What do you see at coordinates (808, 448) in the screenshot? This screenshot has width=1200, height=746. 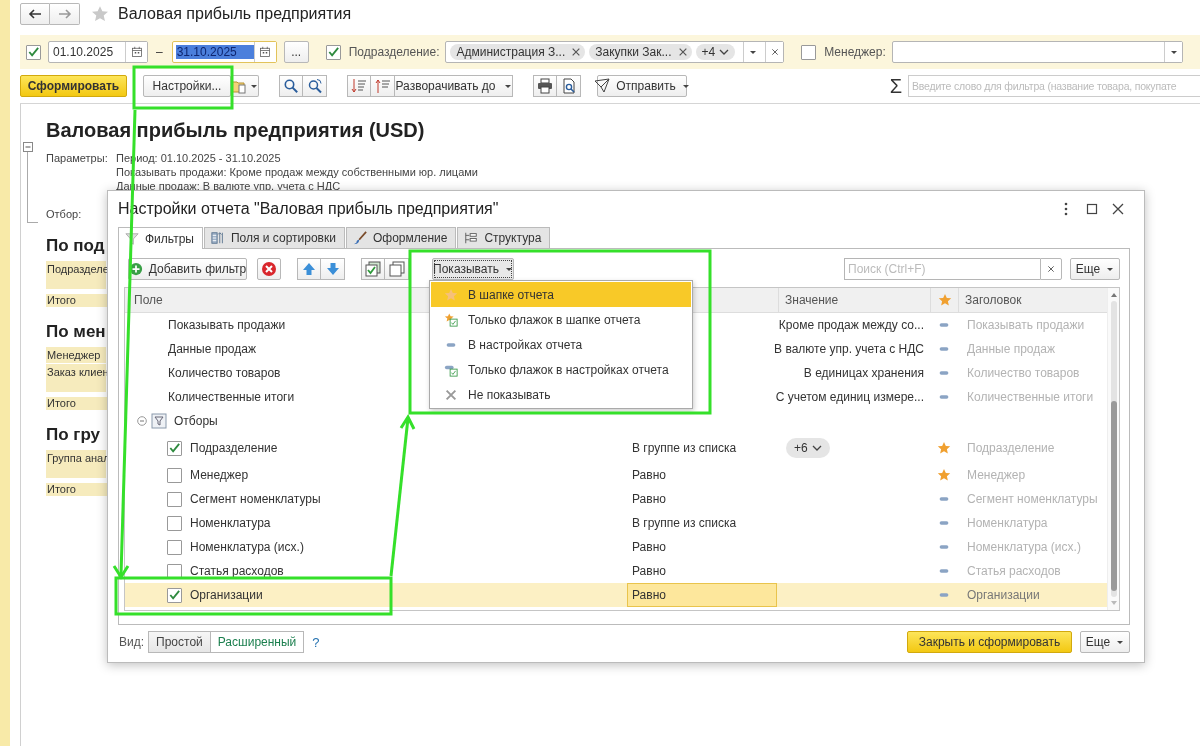 I see `more-chip: +6` at bounding box center [808, 448].